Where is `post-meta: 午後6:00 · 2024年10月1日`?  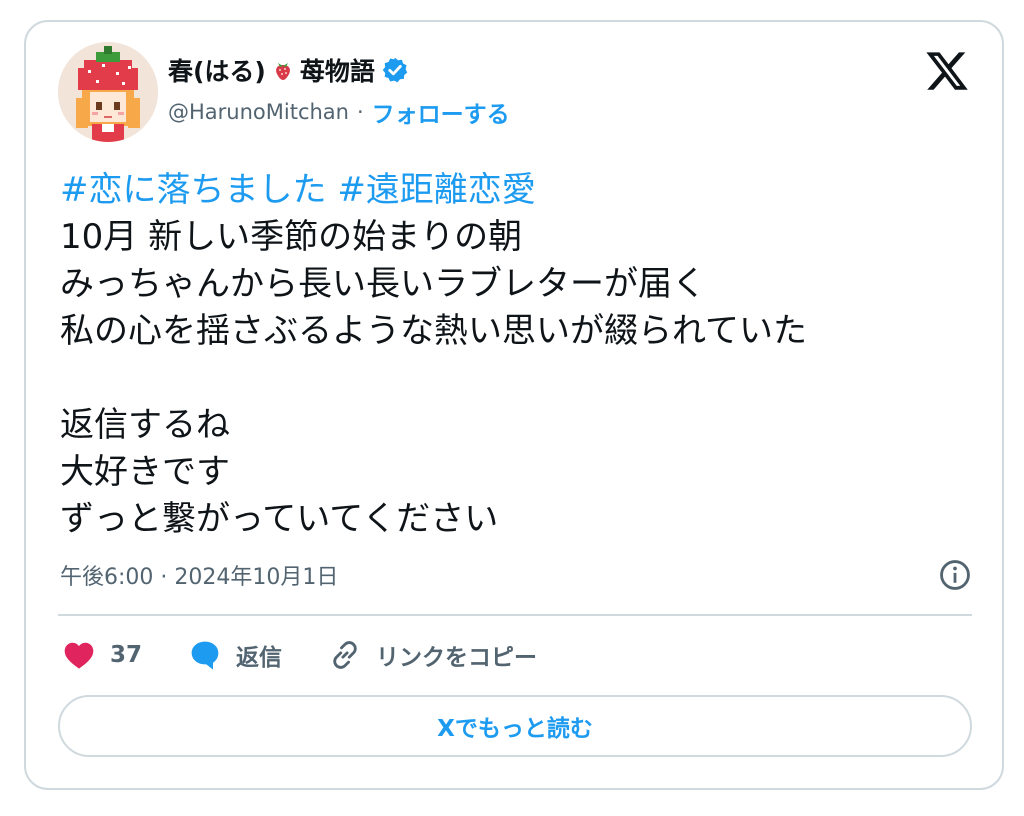
post-meta: 午後6:00 · 2024年10月1日 is located at coordinates (516, 575).